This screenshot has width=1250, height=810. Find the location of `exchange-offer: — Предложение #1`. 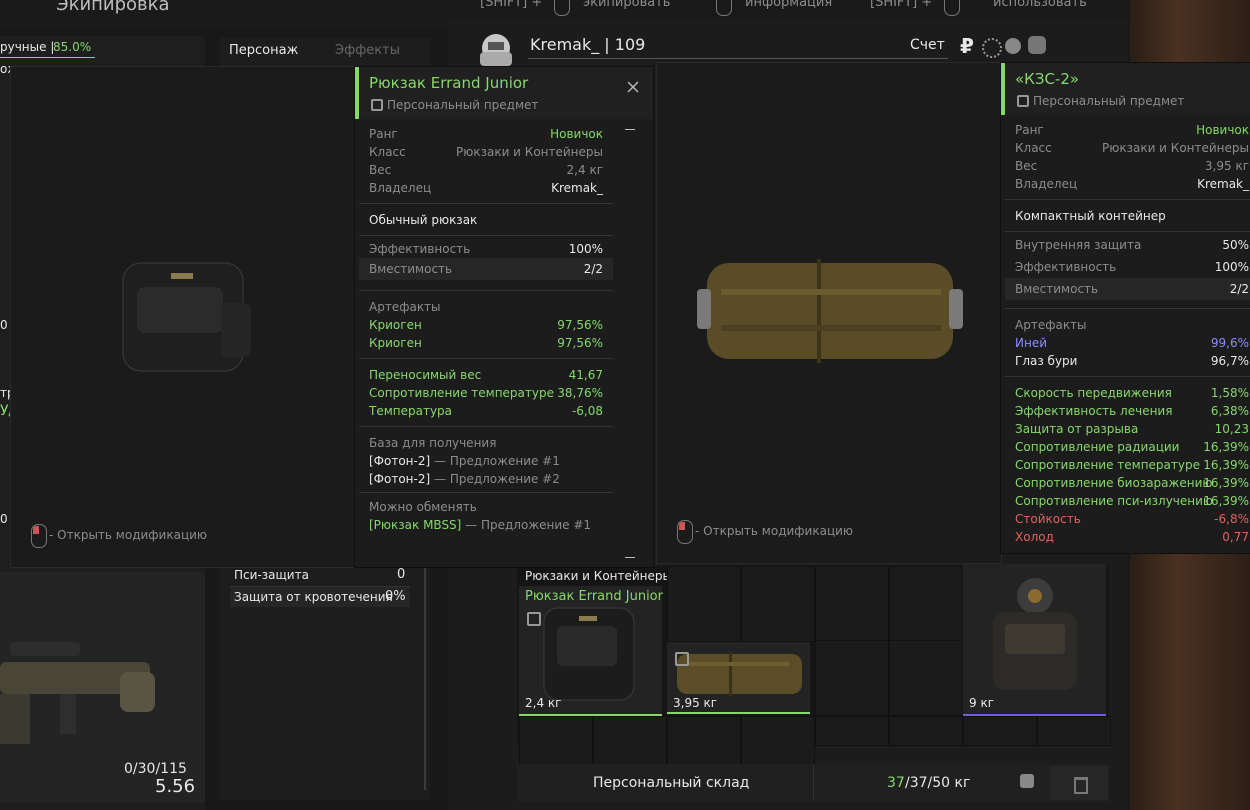

exchange-offer: — Предложение #1 is located at coordinates (526, 525).